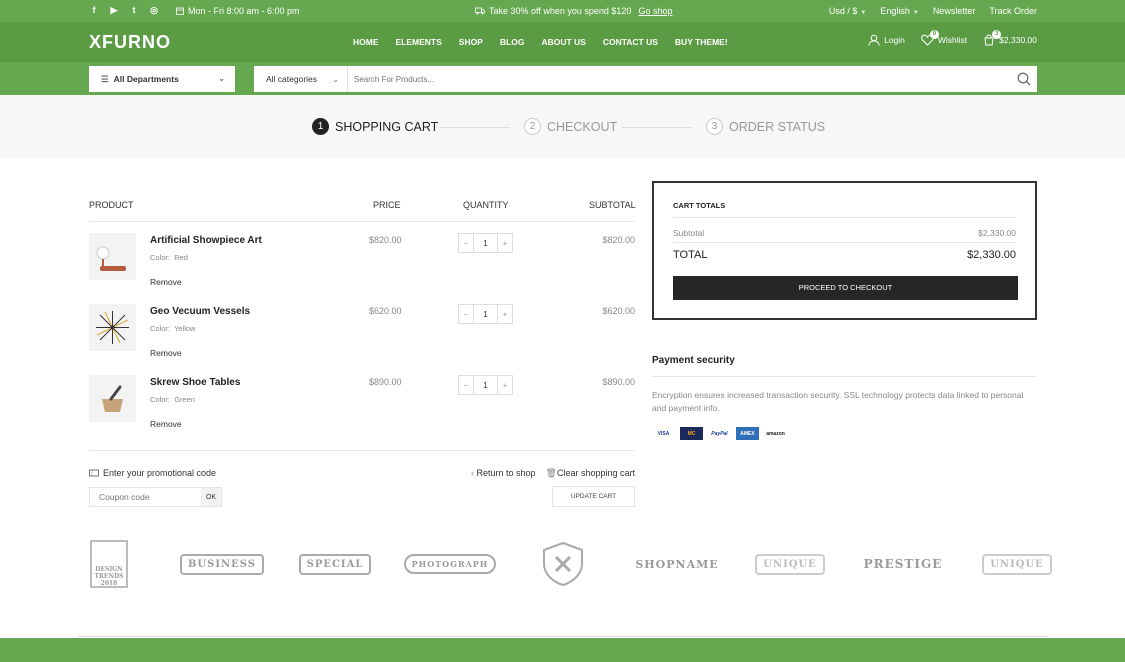 The height and width of the screenshot is (662, 1125). Describe the element at coordinates (679, 79) in the screenshot. I see `search-input` at that location.